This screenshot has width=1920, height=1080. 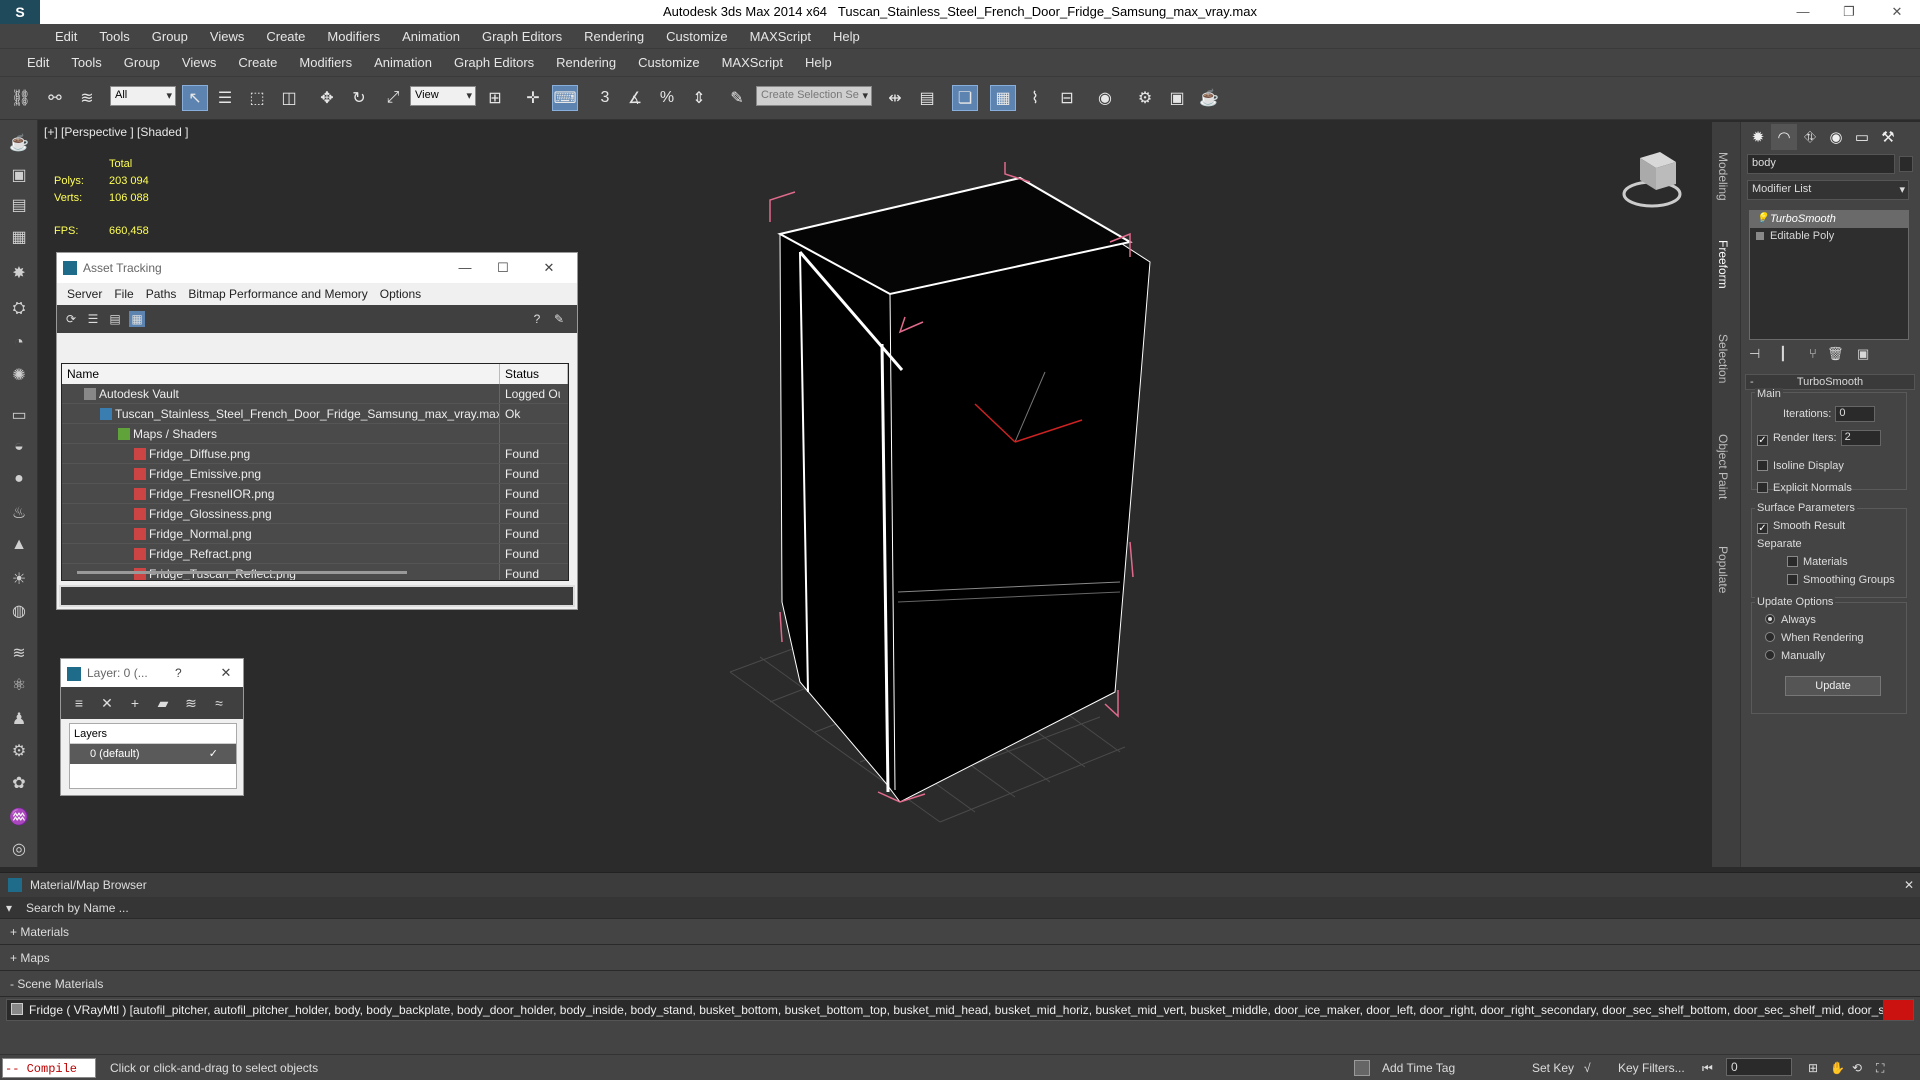 I want to click on select-manipulate-icon: ✛, so click(x=533, y=98).